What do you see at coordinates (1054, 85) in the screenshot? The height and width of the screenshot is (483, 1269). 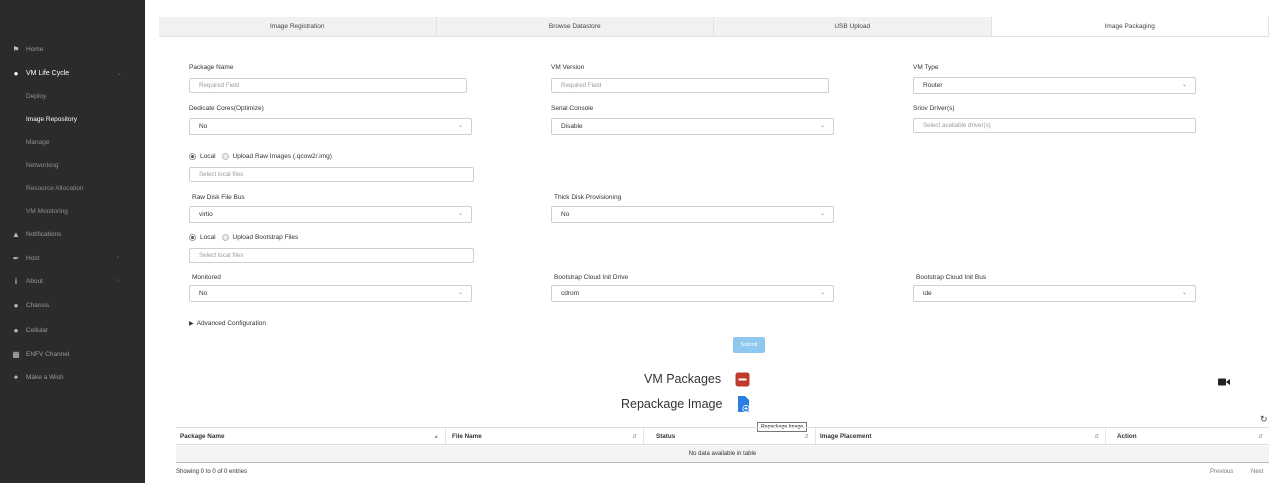 I see `vm-type-select: Router ⌄` at bounding box center [1054, 85].